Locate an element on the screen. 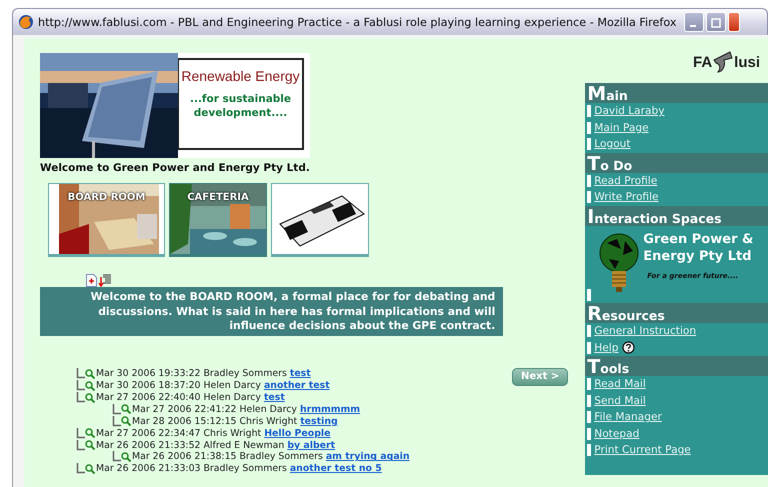  post-link: another test no 5 is located at coordinates (336, 468).